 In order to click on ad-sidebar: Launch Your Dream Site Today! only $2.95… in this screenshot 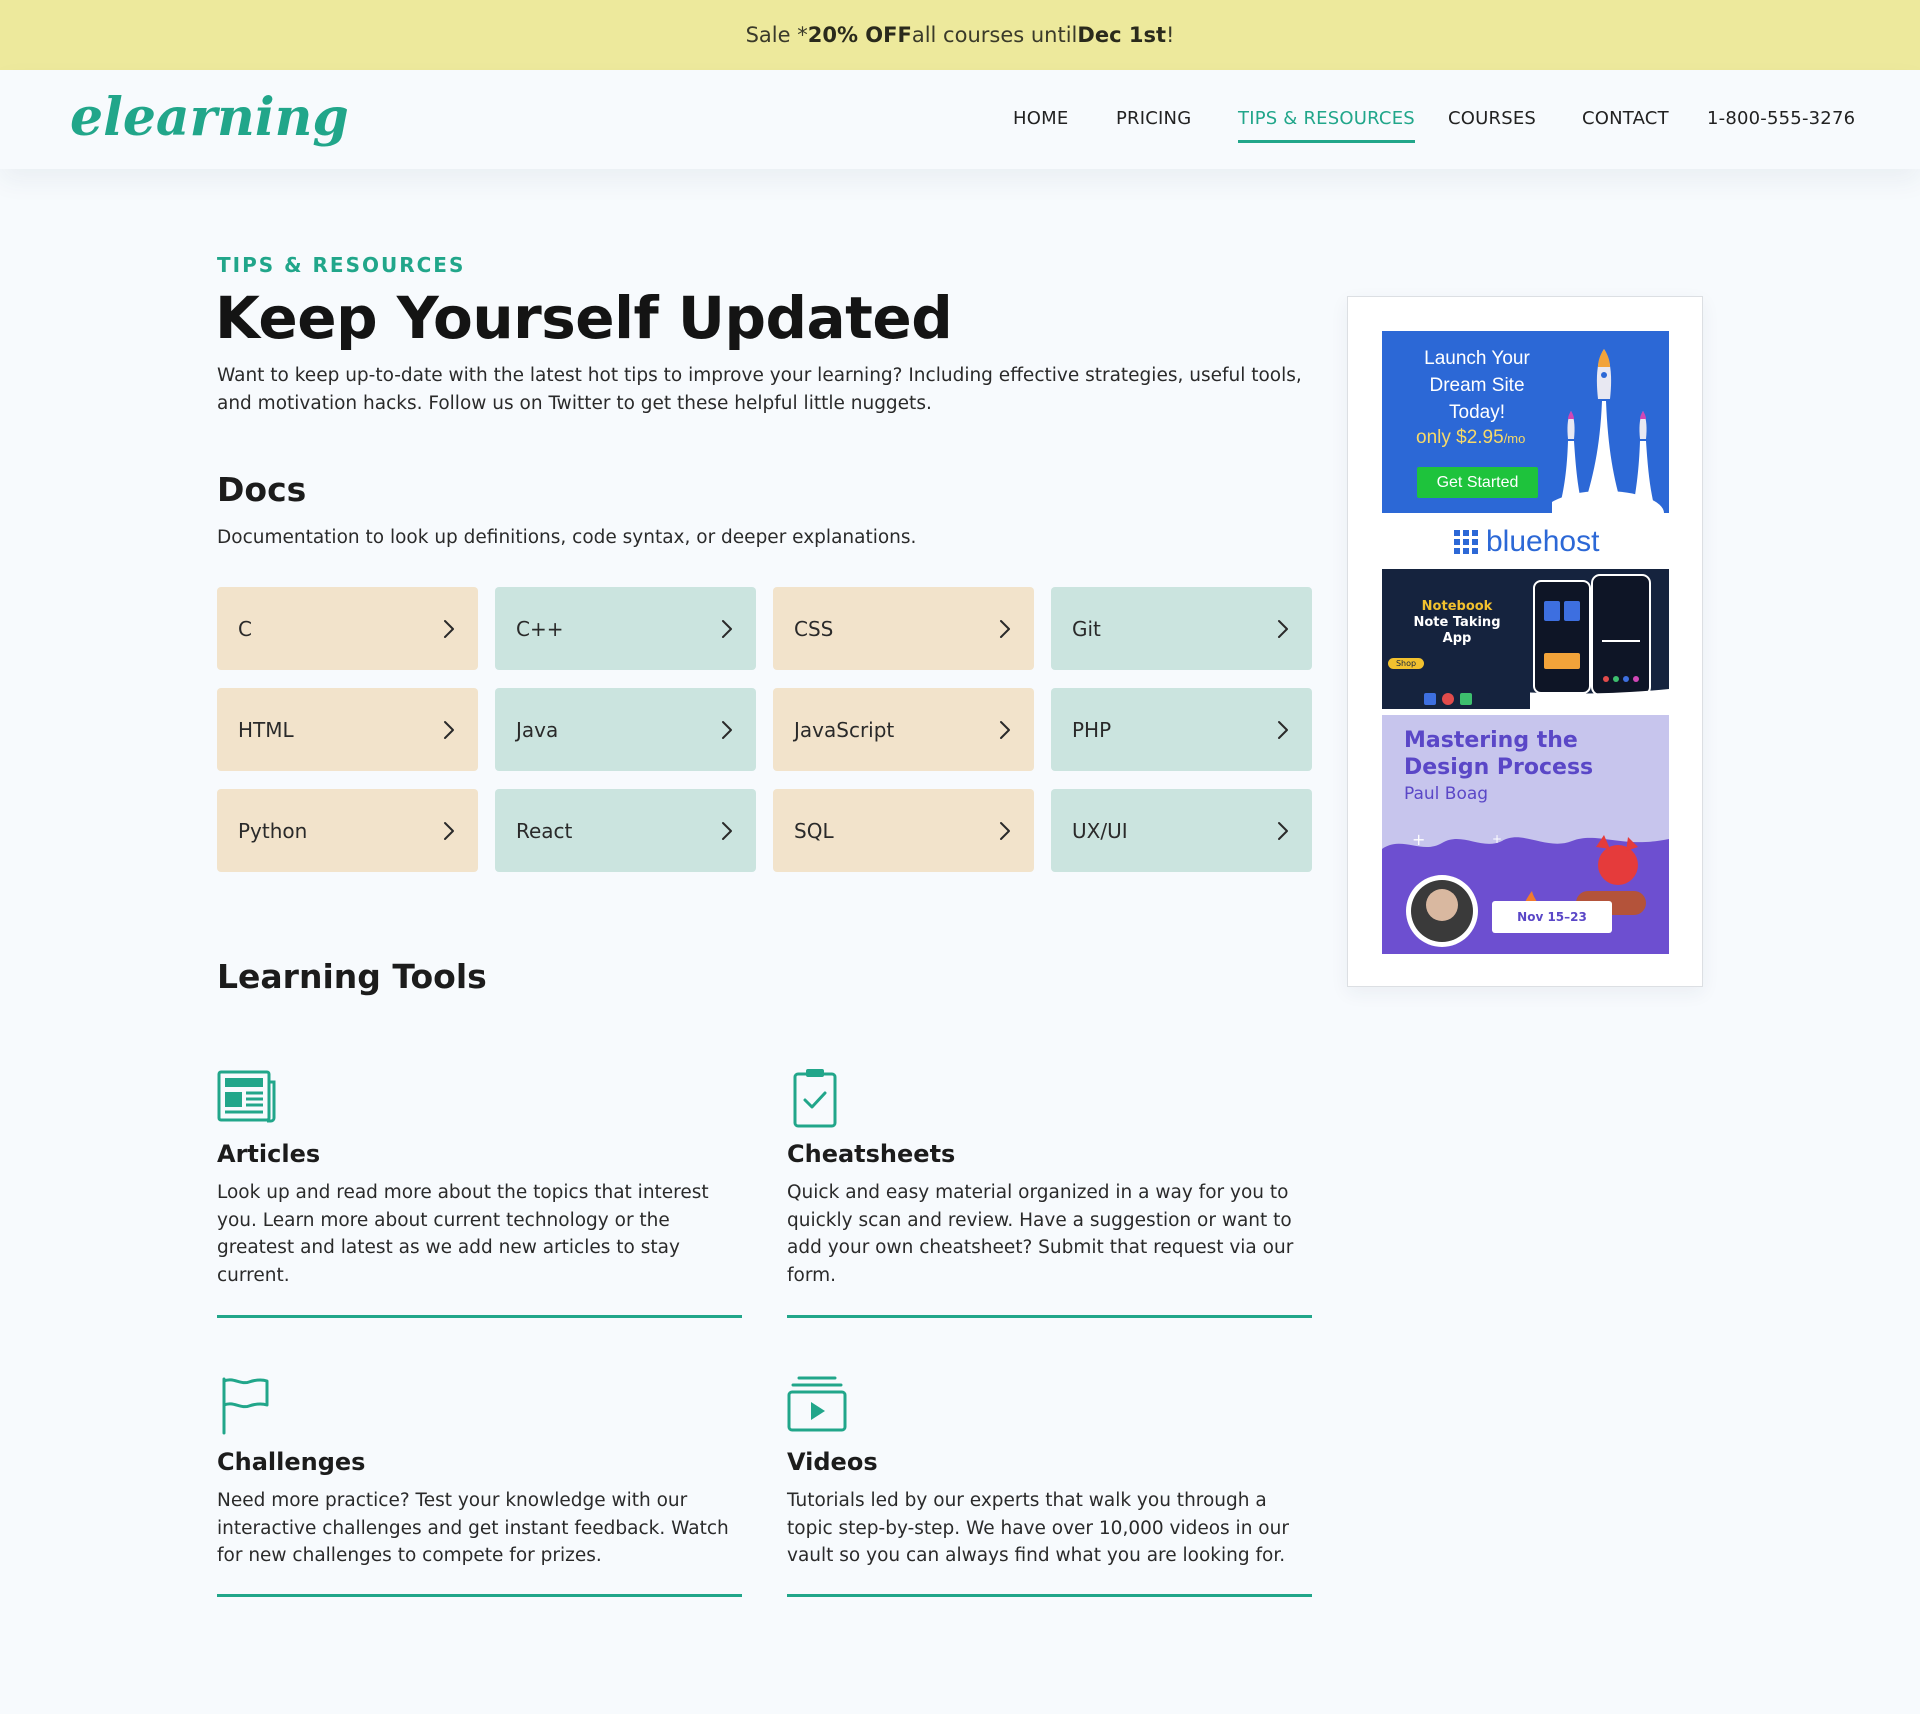, I will do `click(1525, 641)`.